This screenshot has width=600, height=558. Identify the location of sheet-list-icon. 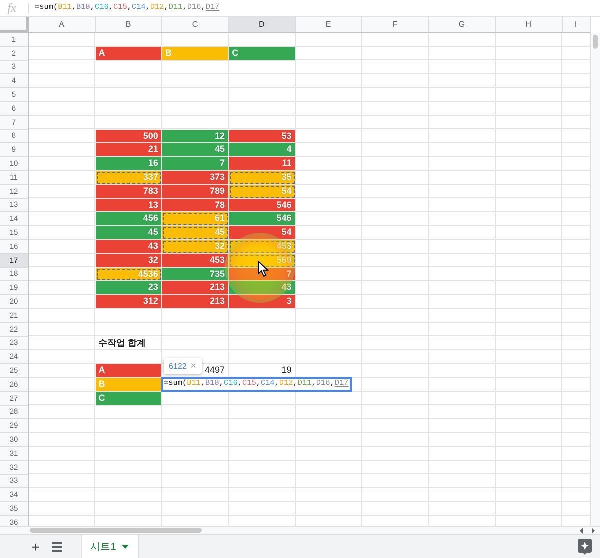
(57, 547).